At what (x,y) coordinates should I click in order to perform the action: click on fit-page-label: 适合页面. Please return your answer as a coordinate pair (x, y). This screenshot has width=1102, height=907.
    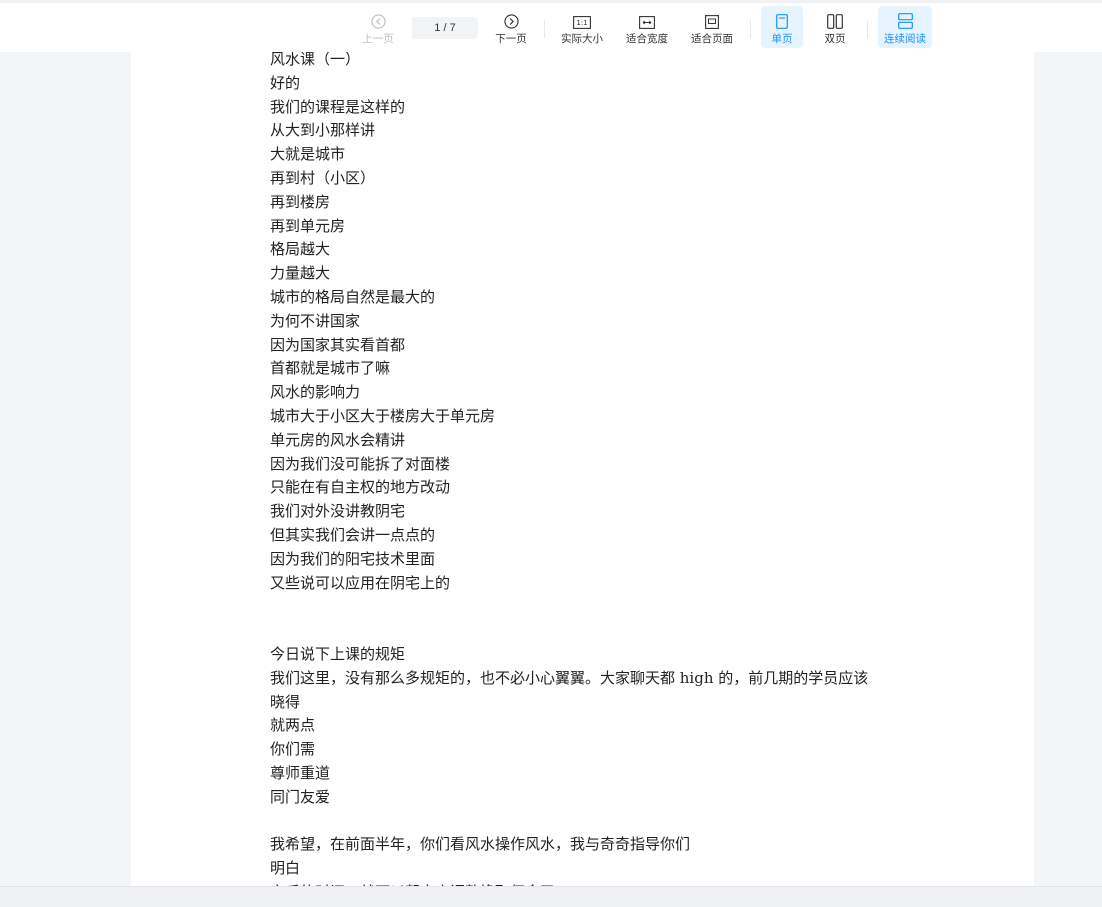
    Looking at the image, I should click on (712, 39).